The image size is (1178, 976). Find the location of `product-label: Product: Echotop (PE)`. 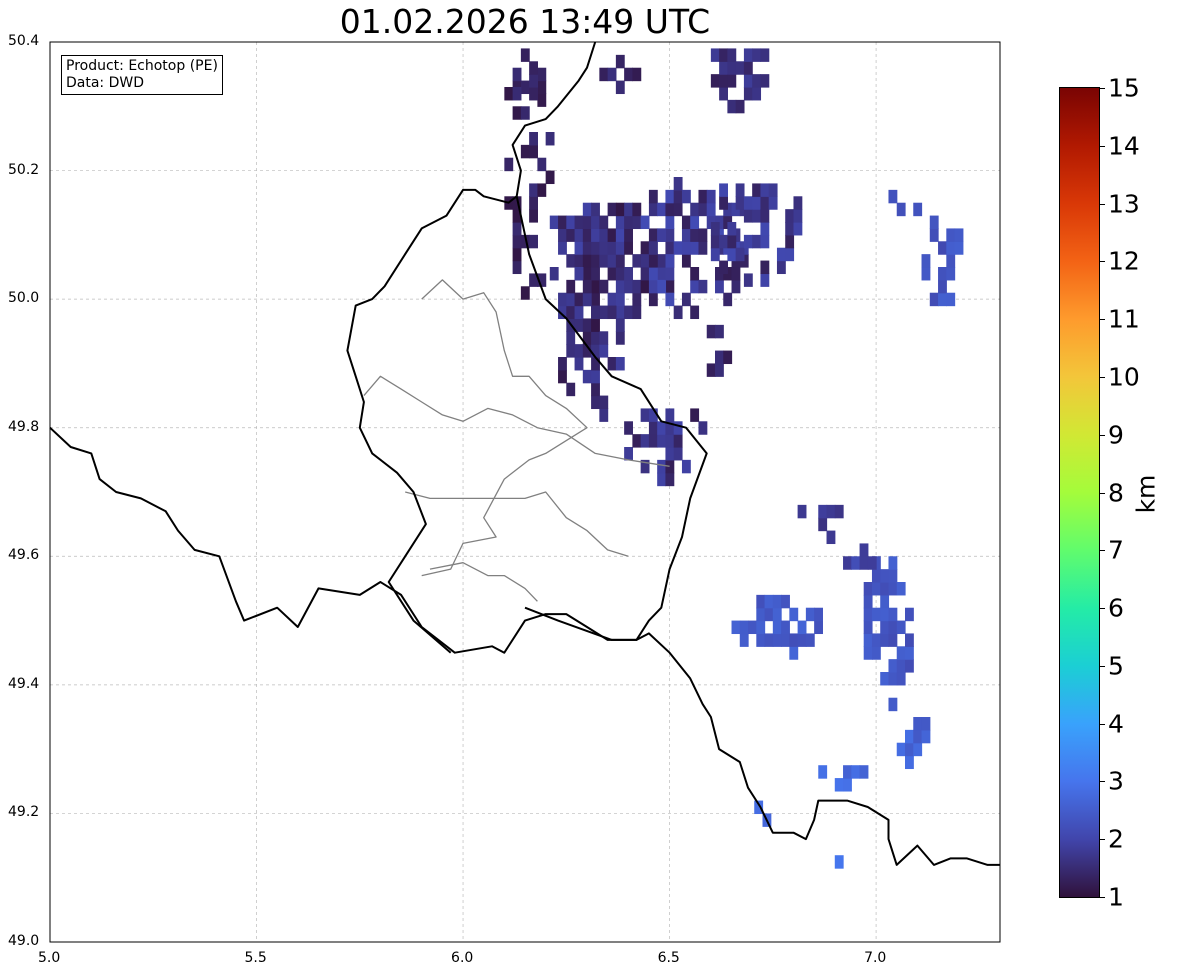

product-label: Product: Echotop (PE) is located at coordinates (142, 66).